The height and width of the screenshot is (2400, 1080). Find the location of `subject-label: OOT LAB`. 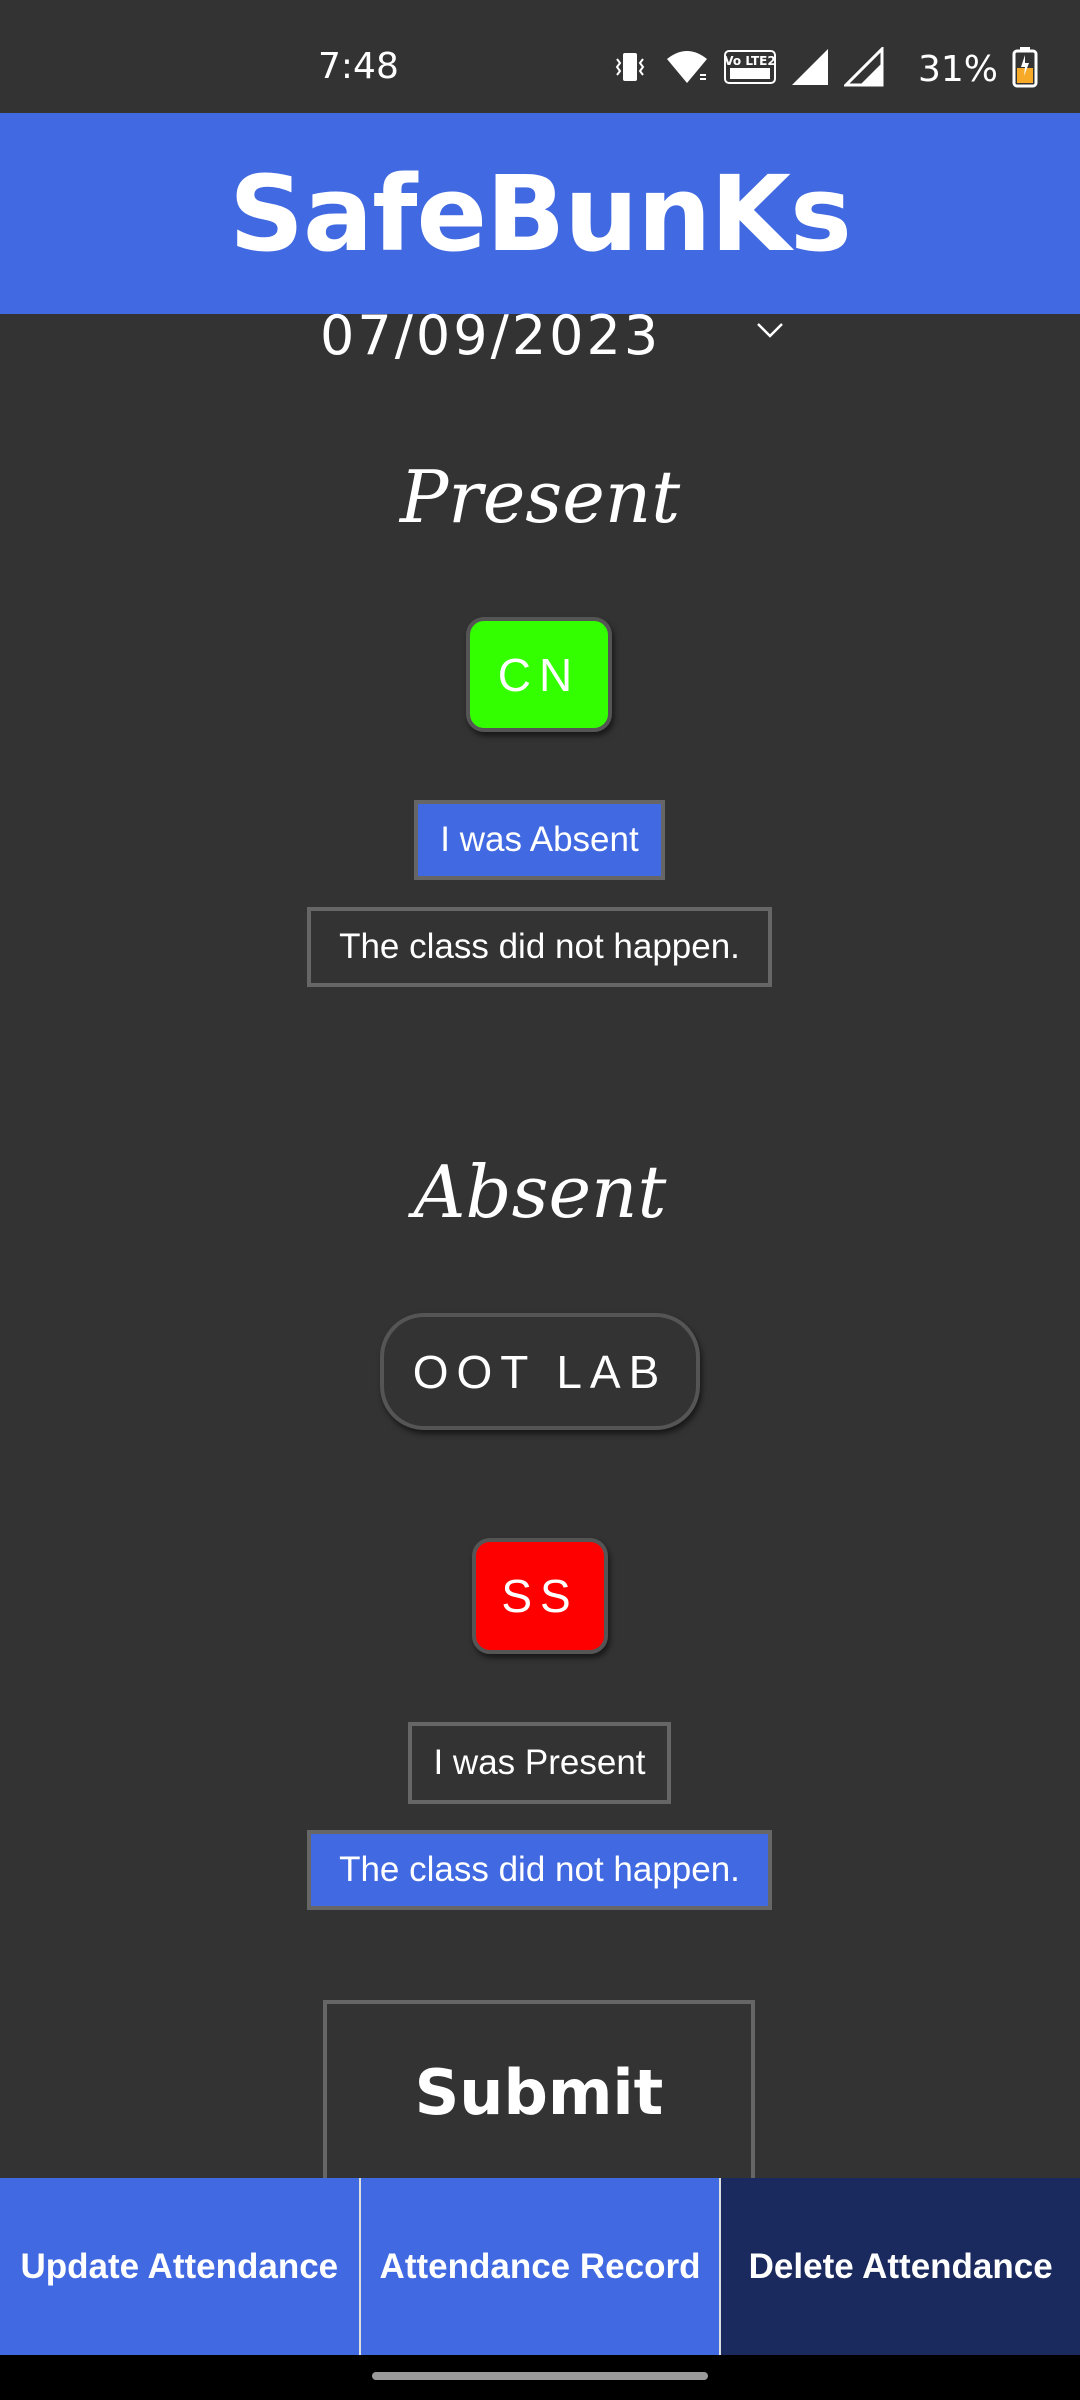

subject-label: OOT LAB is located at coordinates (540, 1371).